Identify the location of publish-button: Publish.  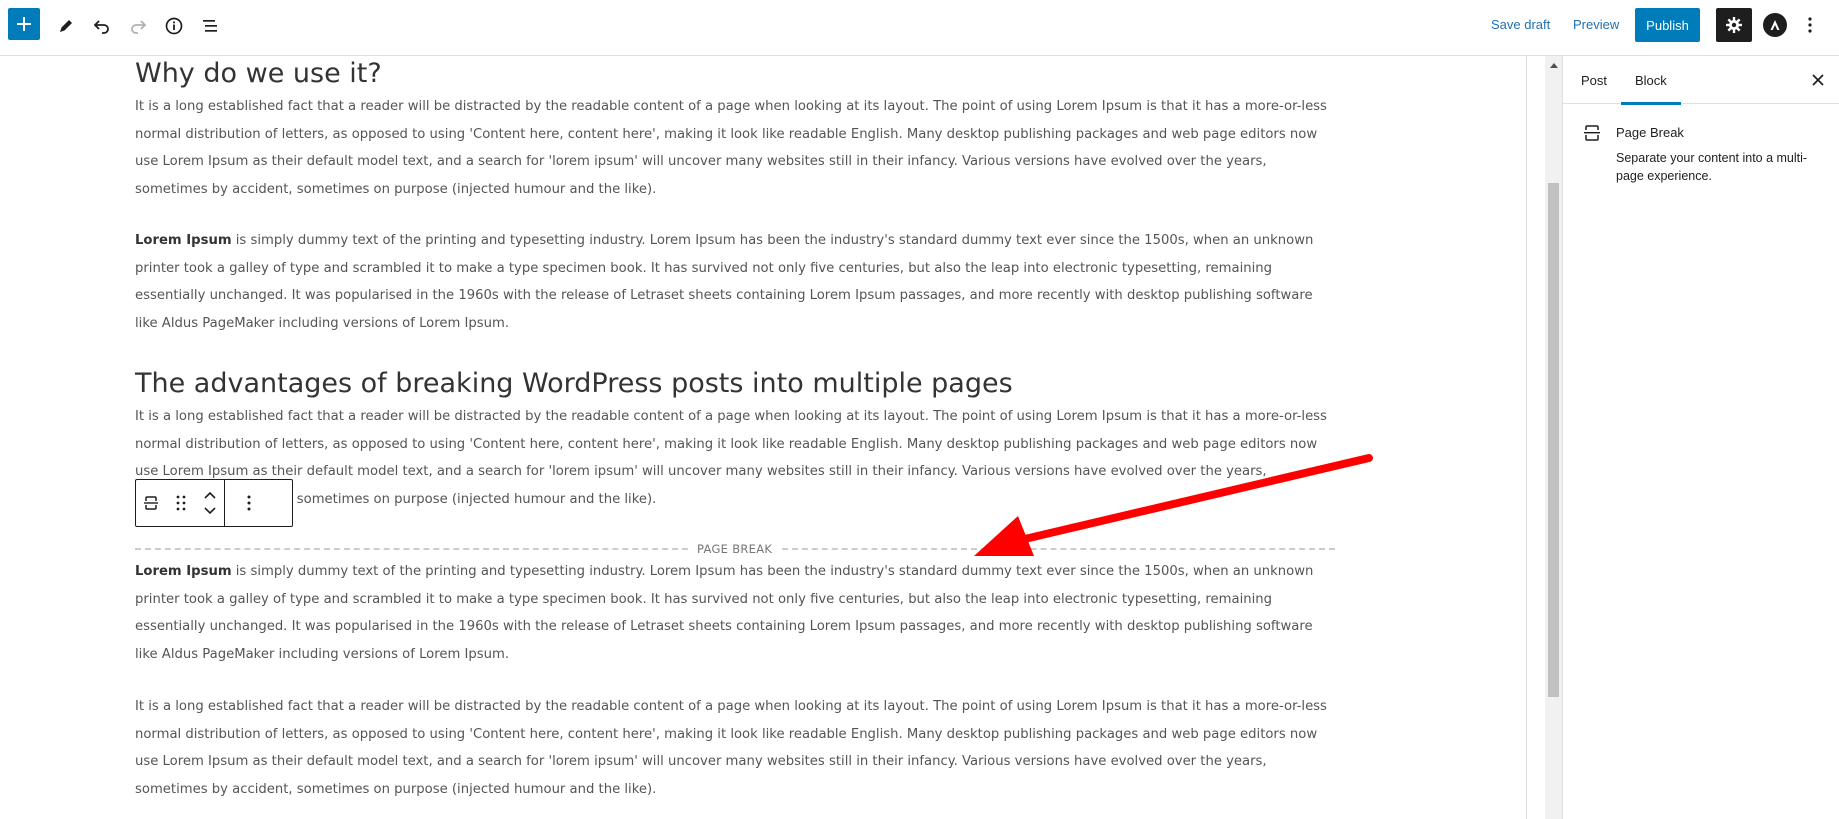
(1667, 25).